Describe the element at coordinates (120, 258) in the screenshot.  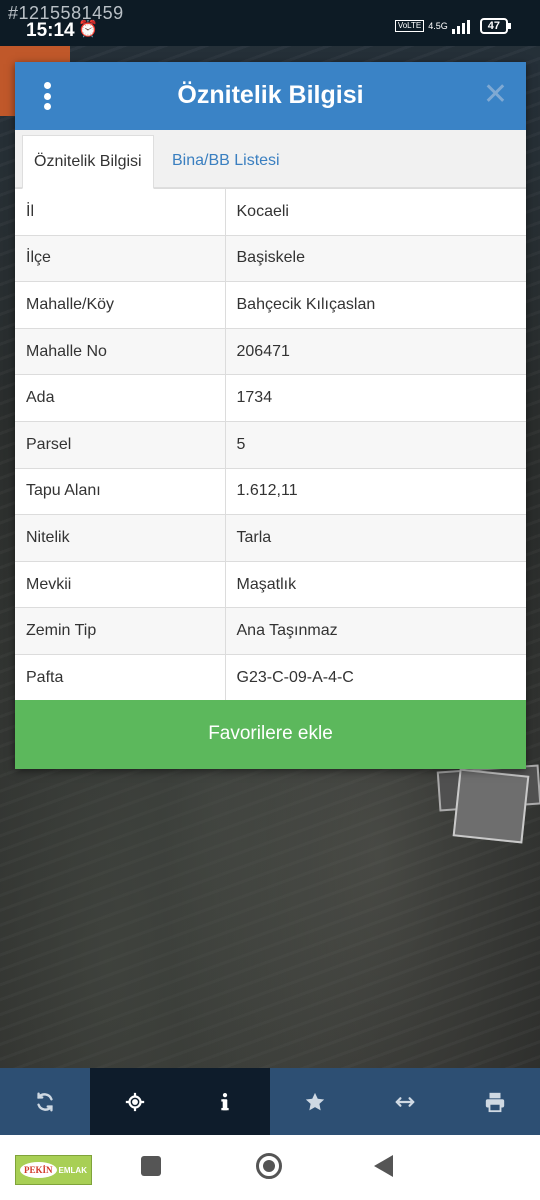
I see `attribute-key: İlçe` at that location.